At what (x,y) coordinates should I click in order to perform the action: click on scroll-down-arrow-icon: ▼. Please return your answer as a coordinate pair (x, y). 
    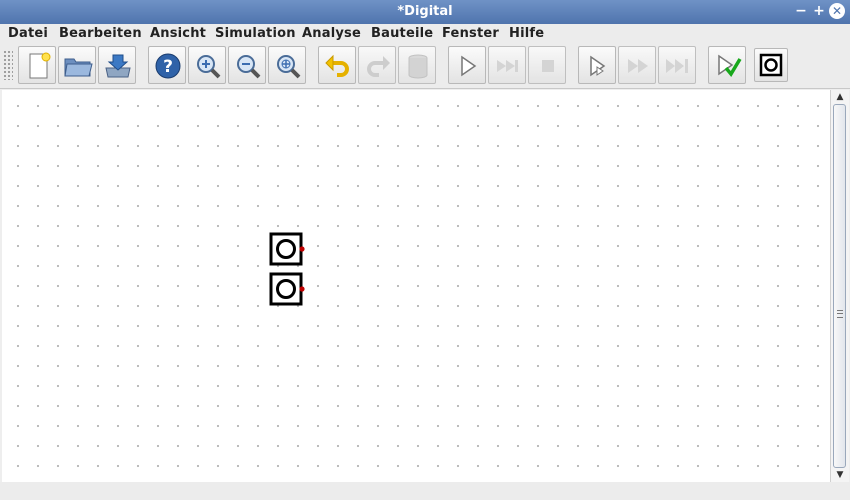
    Looking at the image, I should click on (840, 475).